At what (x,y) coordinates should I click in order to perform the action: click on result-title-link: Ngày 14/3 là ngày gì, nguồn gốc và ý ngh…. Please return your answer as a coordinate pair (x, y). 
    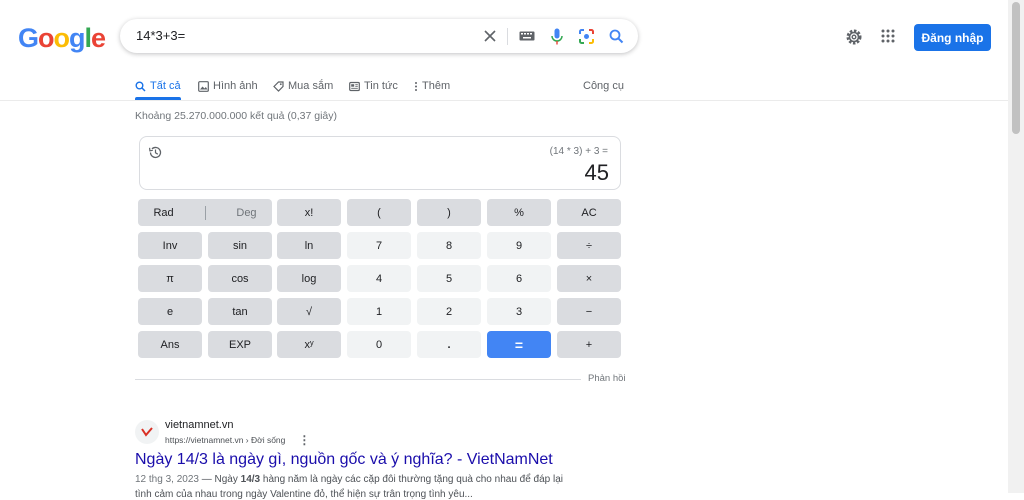
    Looking at the image, I should click on (344, 460).